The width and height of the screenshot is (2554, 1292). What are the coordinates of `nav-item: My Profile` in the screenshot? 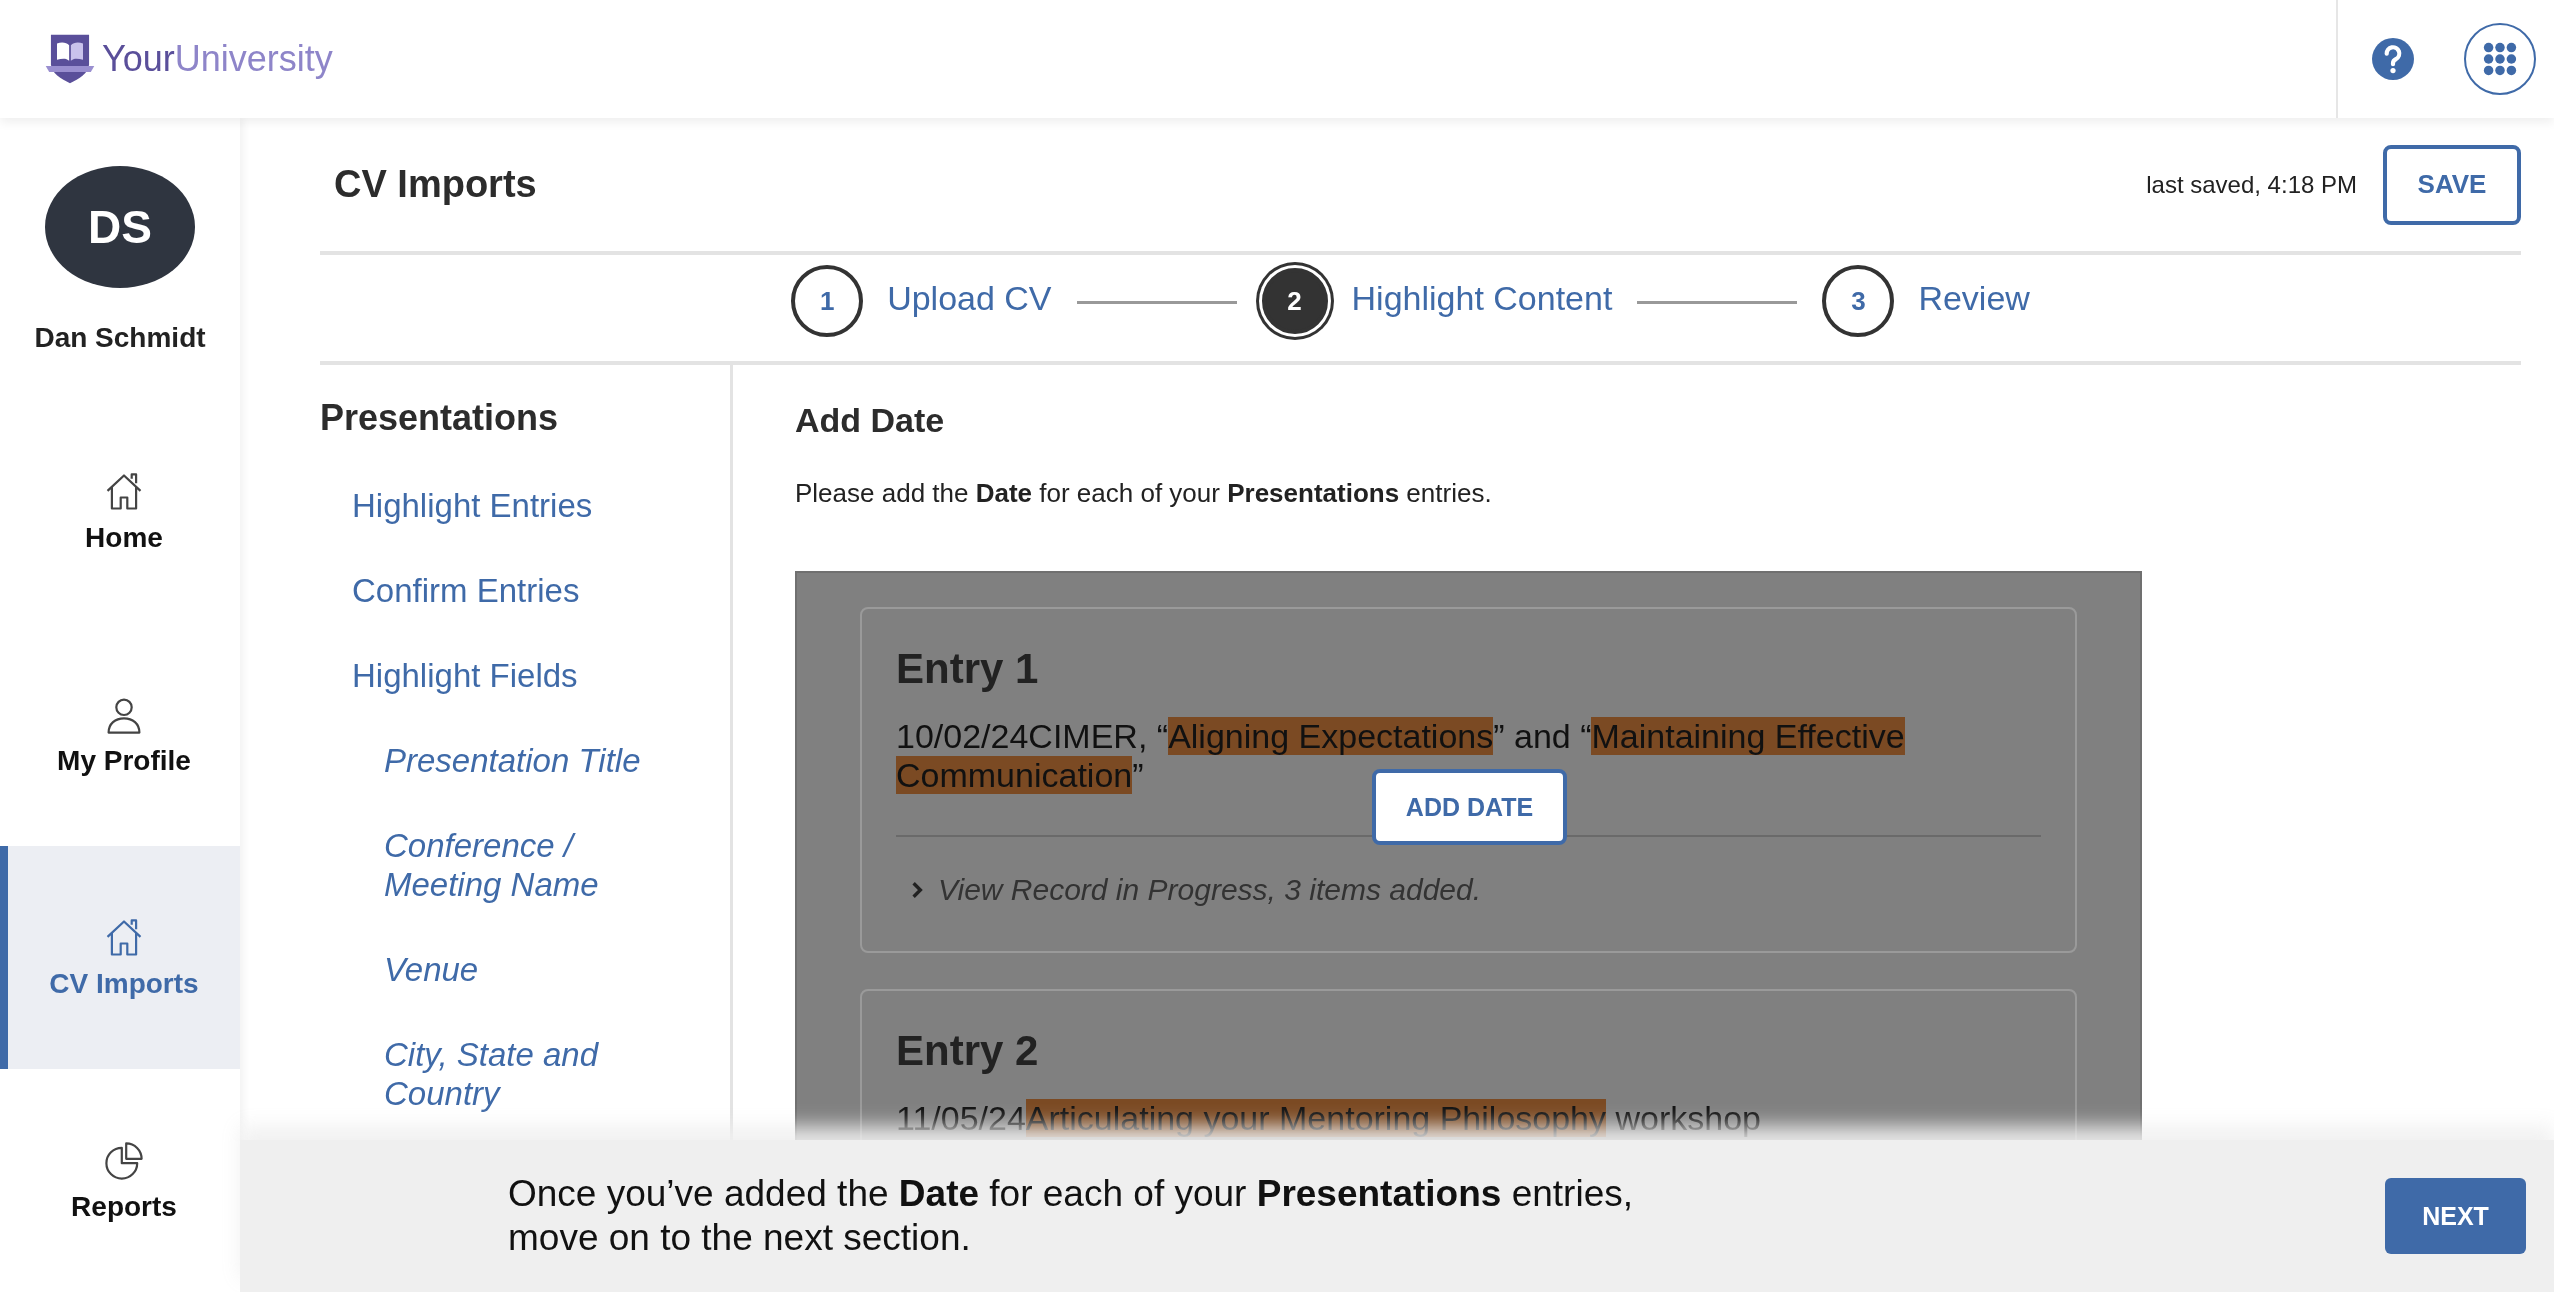 It's located at (120, 734).